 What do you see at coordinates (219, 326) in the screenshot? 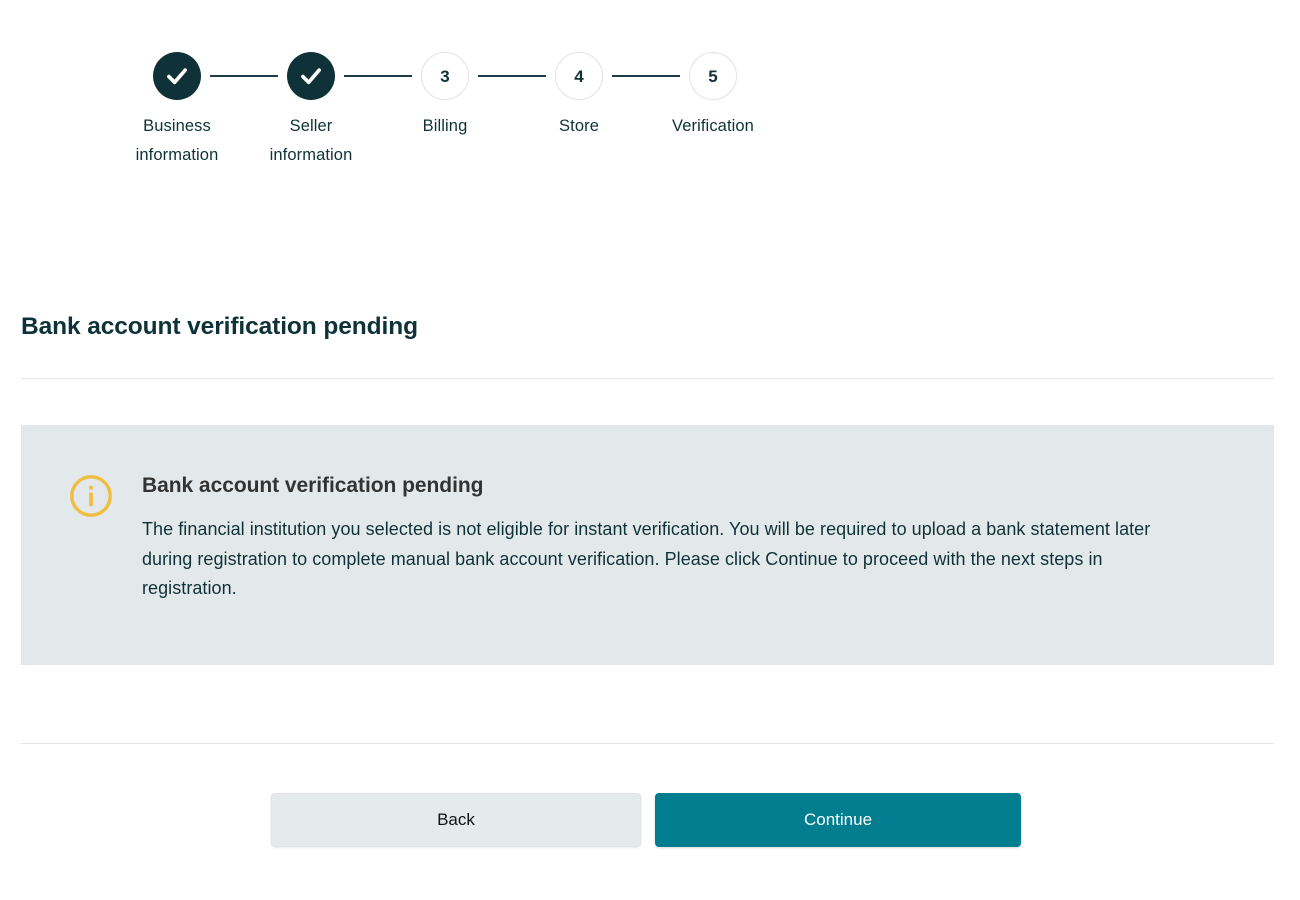
I see `page-title: Bank account verification pending` at bounding box center [219, 326].